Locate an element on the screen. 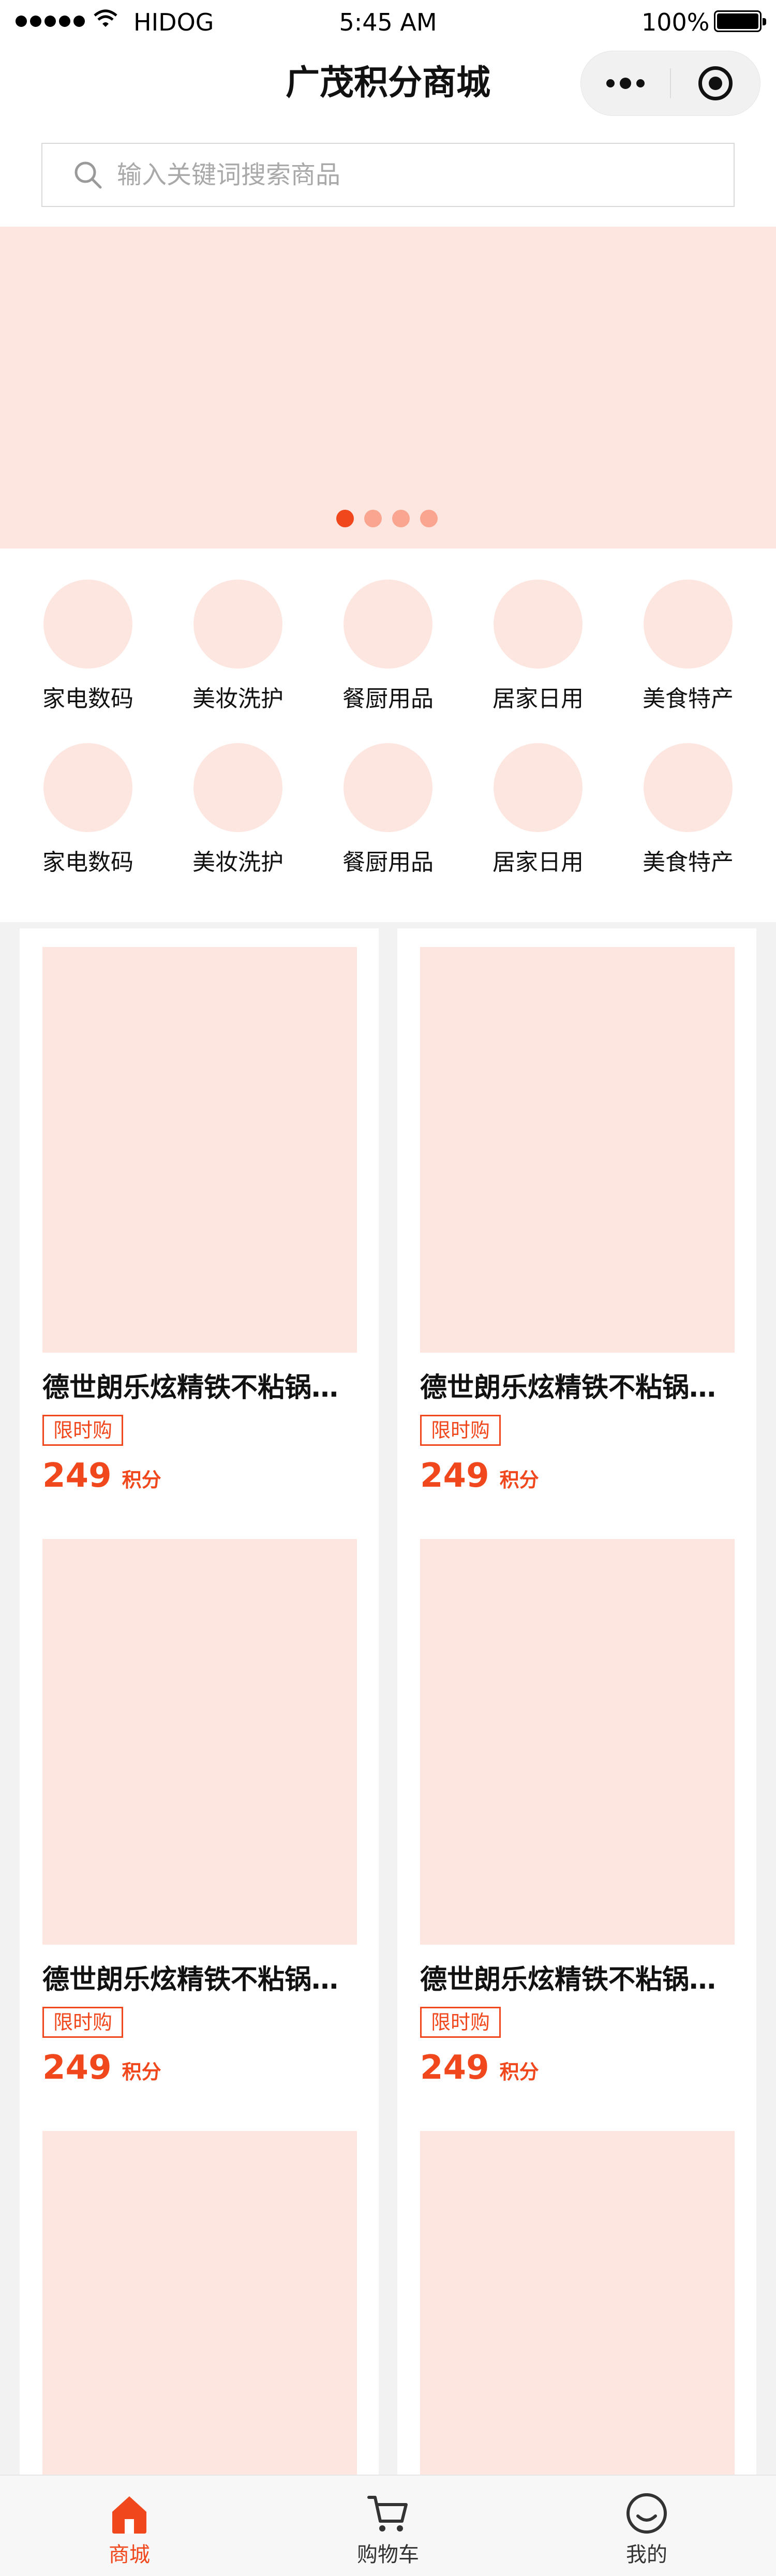 This screenshot has height=2576, width=776. close-target-icon is located at coordinates (715, 83).